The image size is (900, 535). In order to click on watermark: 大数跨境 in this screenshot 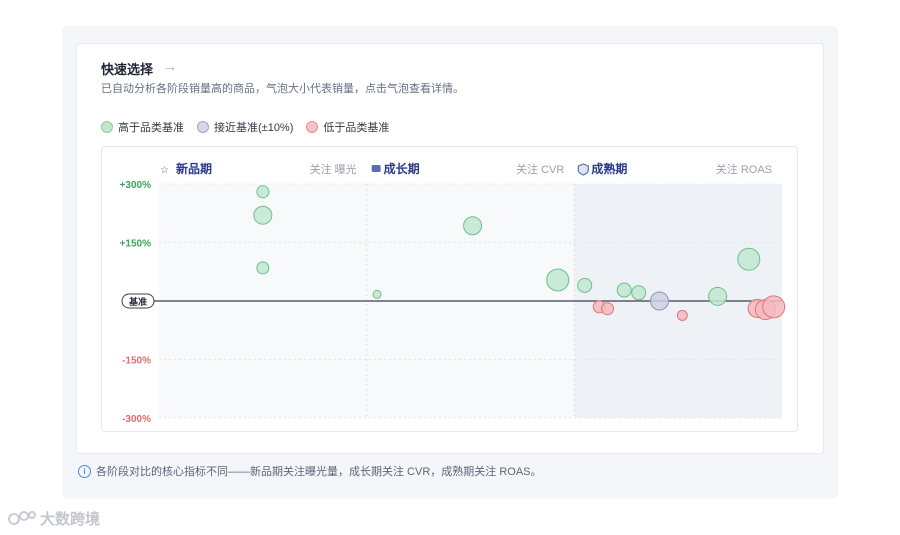, I will do `click(54, 518)`.